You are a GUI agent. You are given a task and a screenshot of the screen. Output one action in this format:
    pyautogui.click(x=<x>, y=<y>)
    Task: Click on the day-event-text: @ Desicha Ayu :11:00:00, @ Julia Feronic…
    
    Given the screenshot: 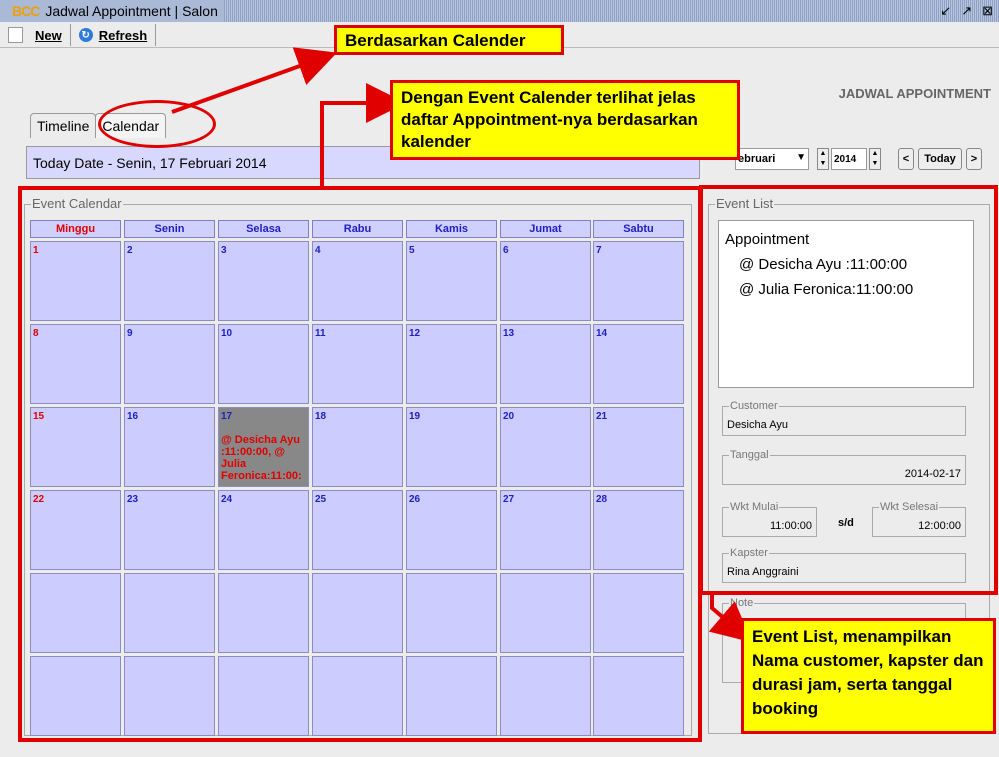 What is the action you would take?
    pyautogui.click(x=261, y=458)
    